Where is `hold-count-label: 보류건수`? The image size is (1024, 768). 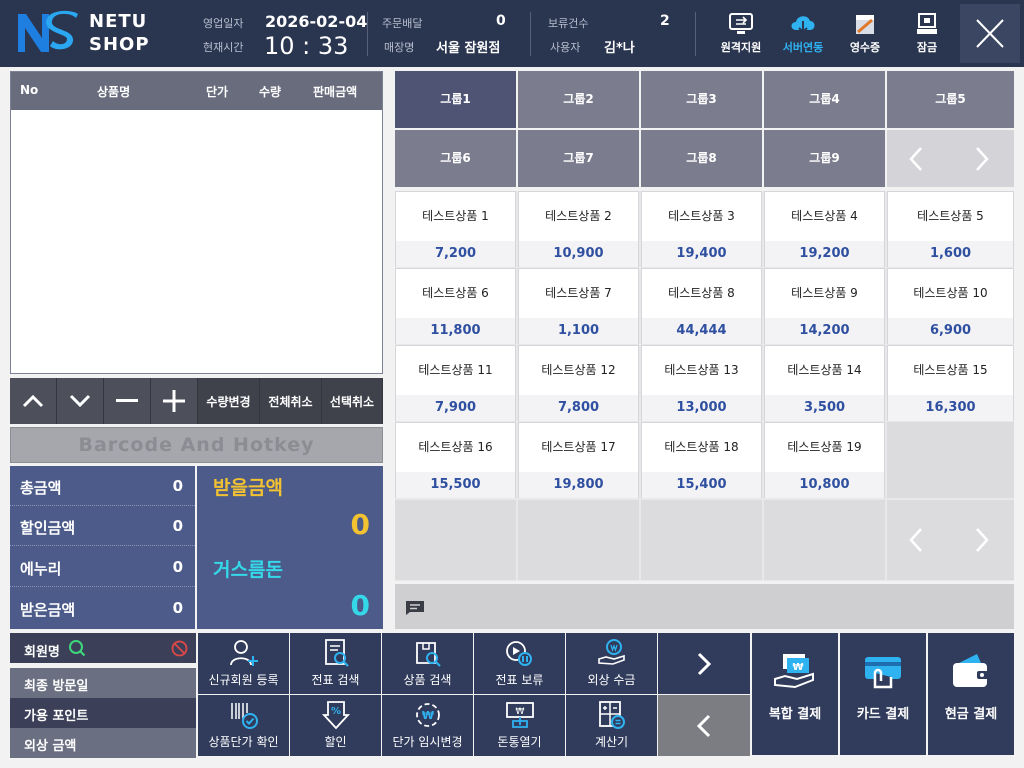
hold-count-label: 보류건수 is located at coordinates (568, 23).